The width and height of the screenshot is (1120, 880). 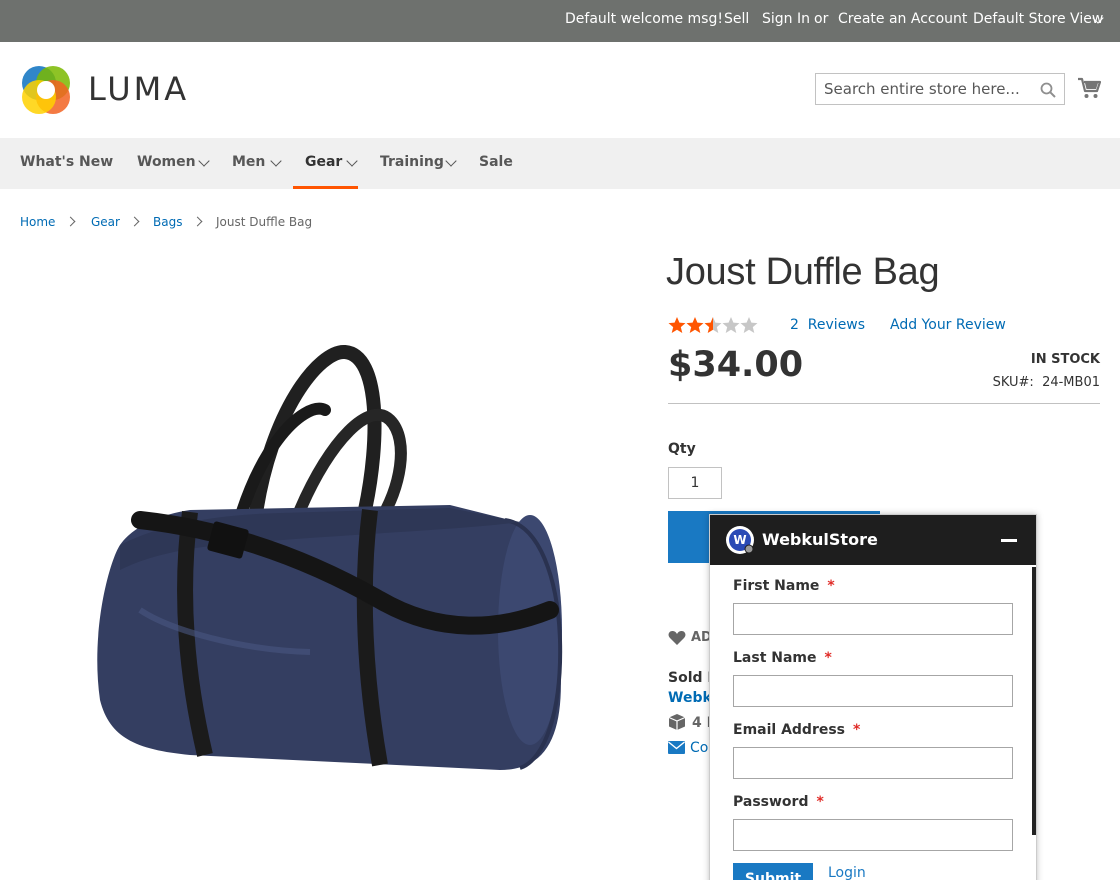 I want to click on sku: SKU#: 24-MB01, so click(x=1046, y=382).